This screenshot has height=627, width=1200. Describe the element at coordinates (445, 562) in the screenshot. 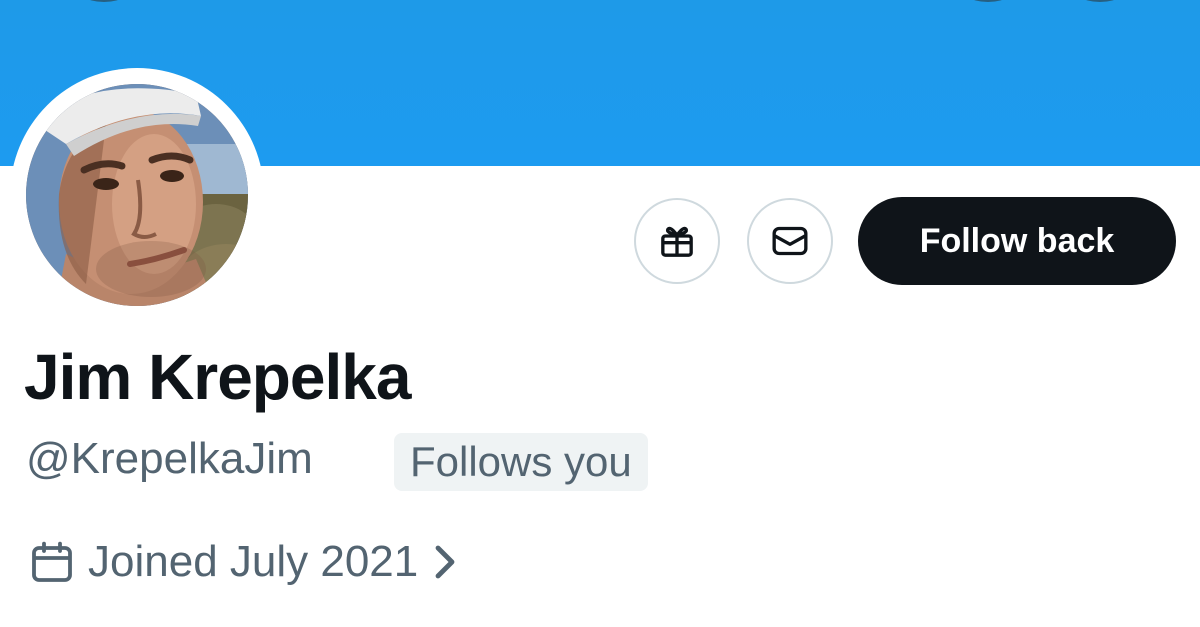

I see `chevron-right-icon` at that location.